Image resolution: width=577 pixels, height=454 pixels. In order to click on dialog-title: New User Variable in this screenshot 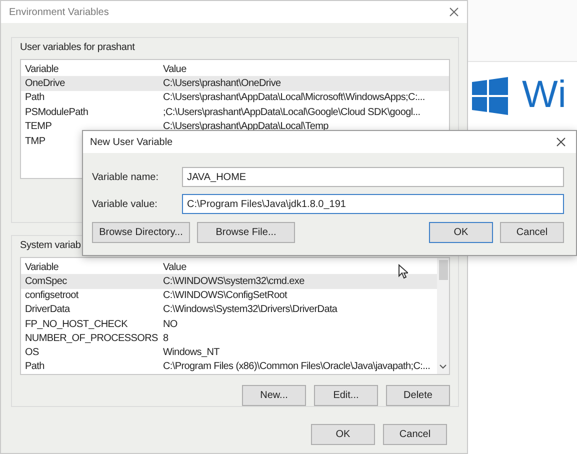, I will do `click(131, 142)`.